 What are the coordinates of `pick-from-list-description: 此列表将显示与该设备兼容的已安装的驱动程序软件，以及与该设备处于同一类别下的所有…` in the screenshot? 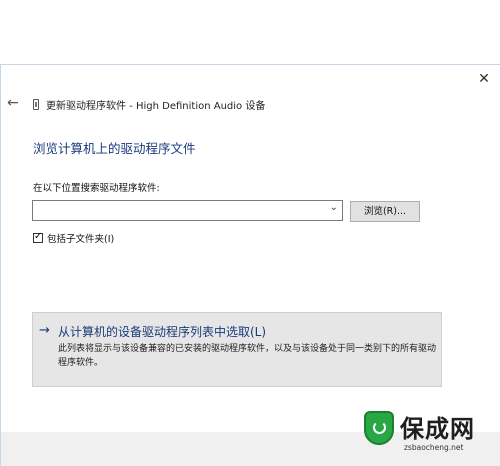 It's located at (247, 356).